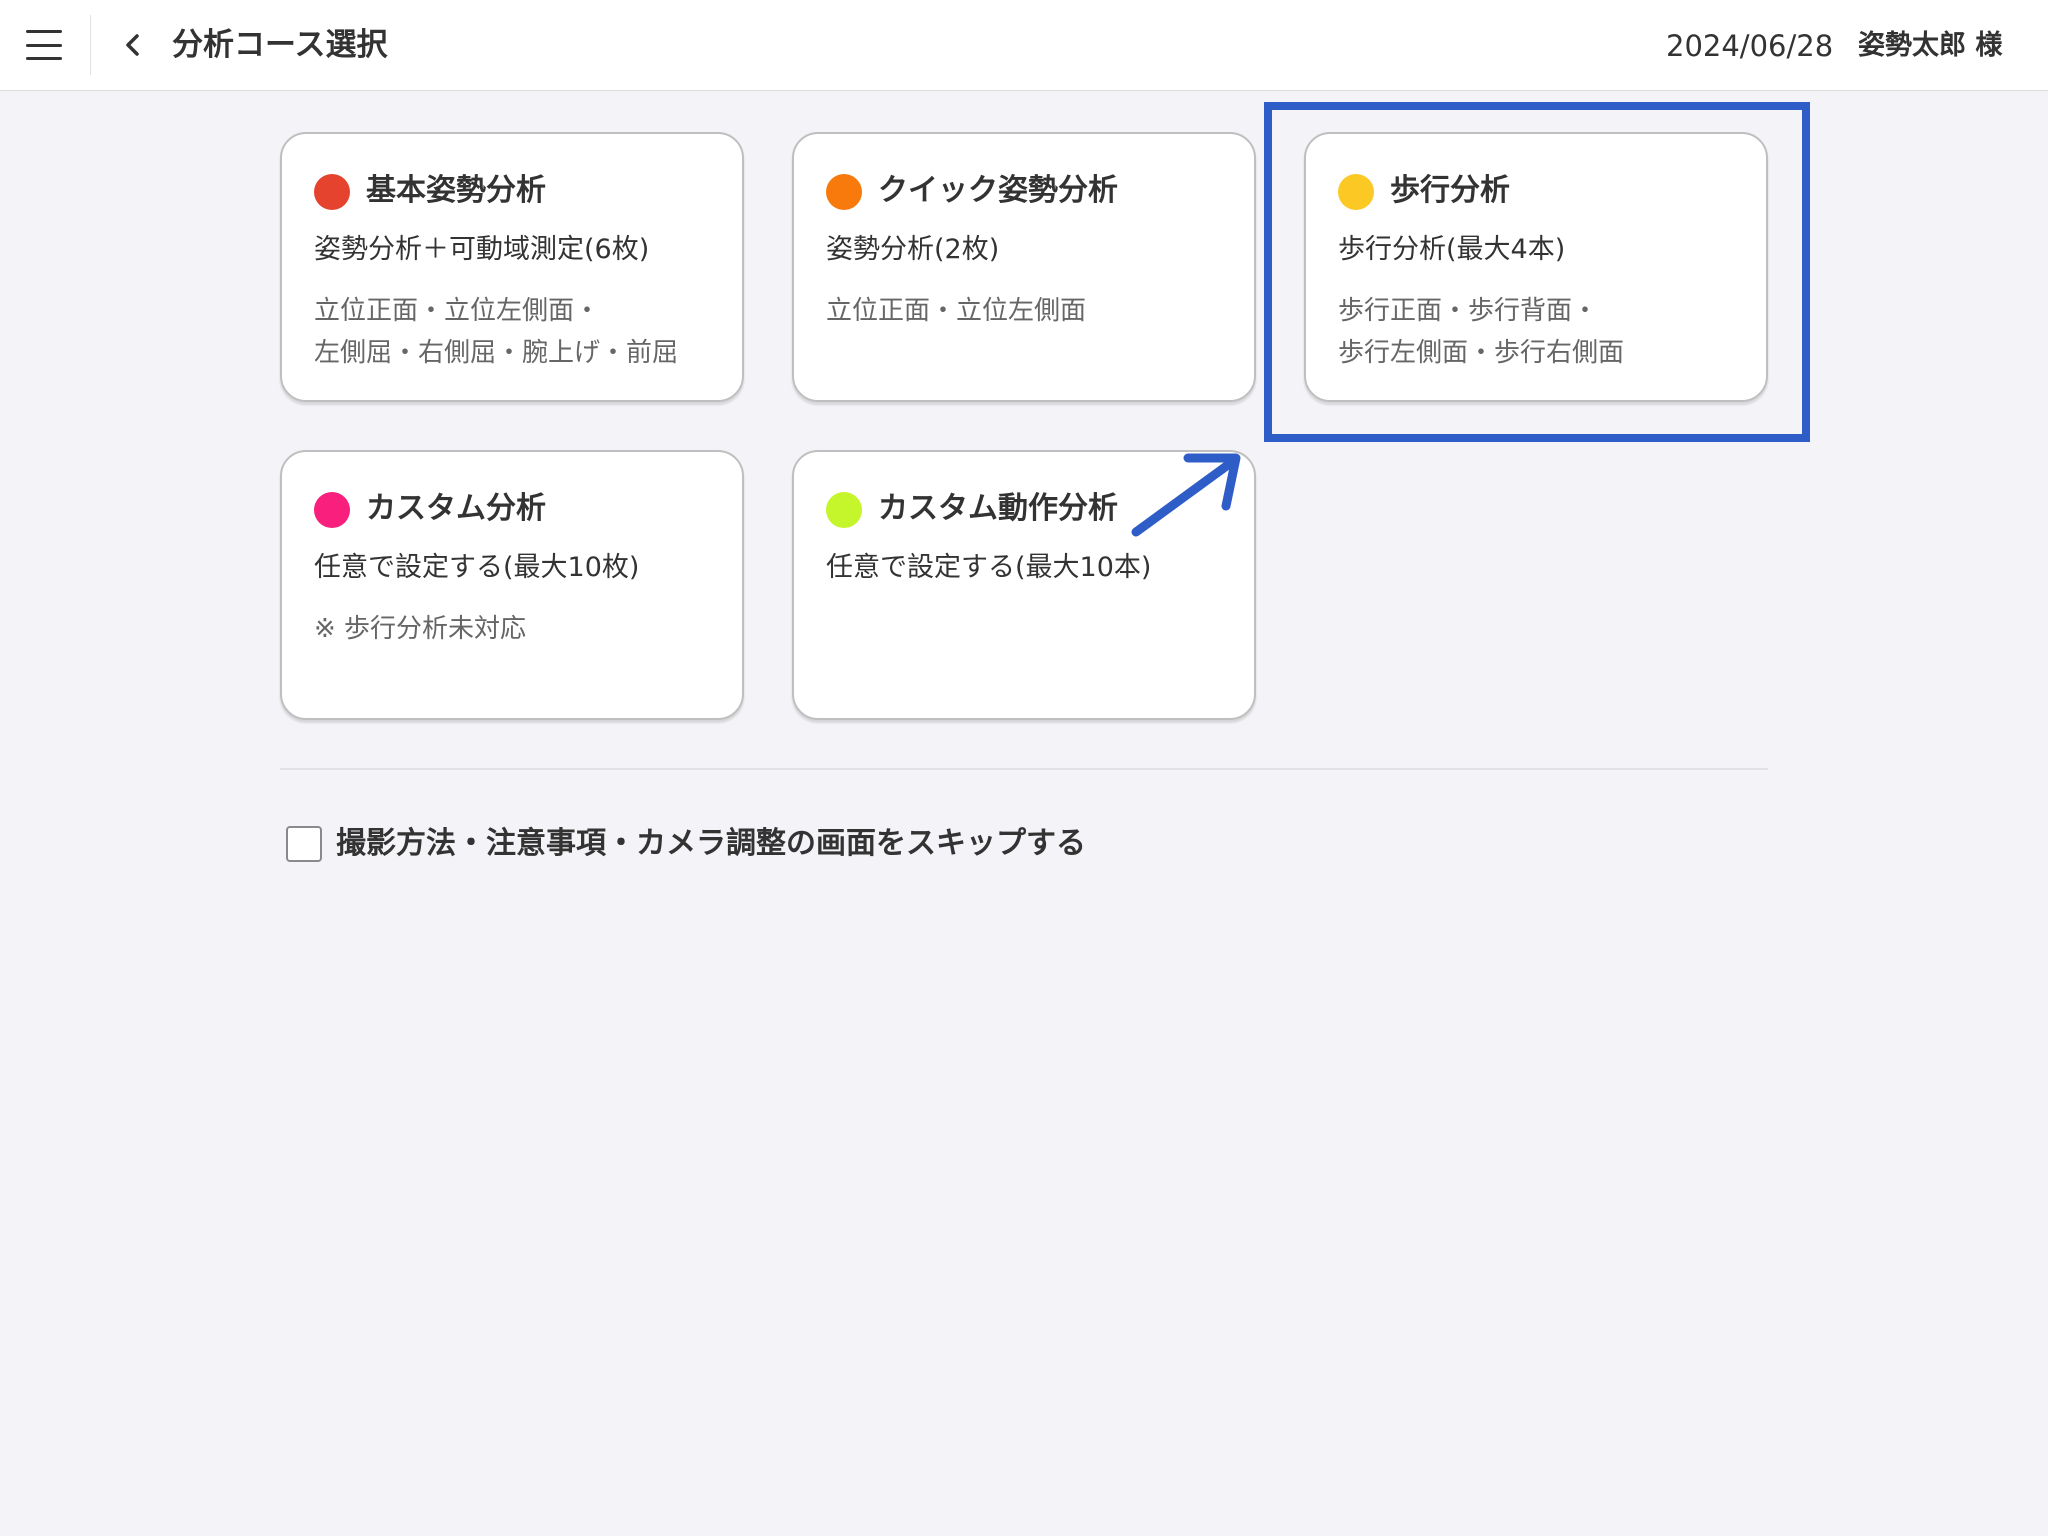  Describe the element at coordinates (1468, 311) in the screenshot. I see `course-description-line: 歩行正面・歩行背面・` at that location.